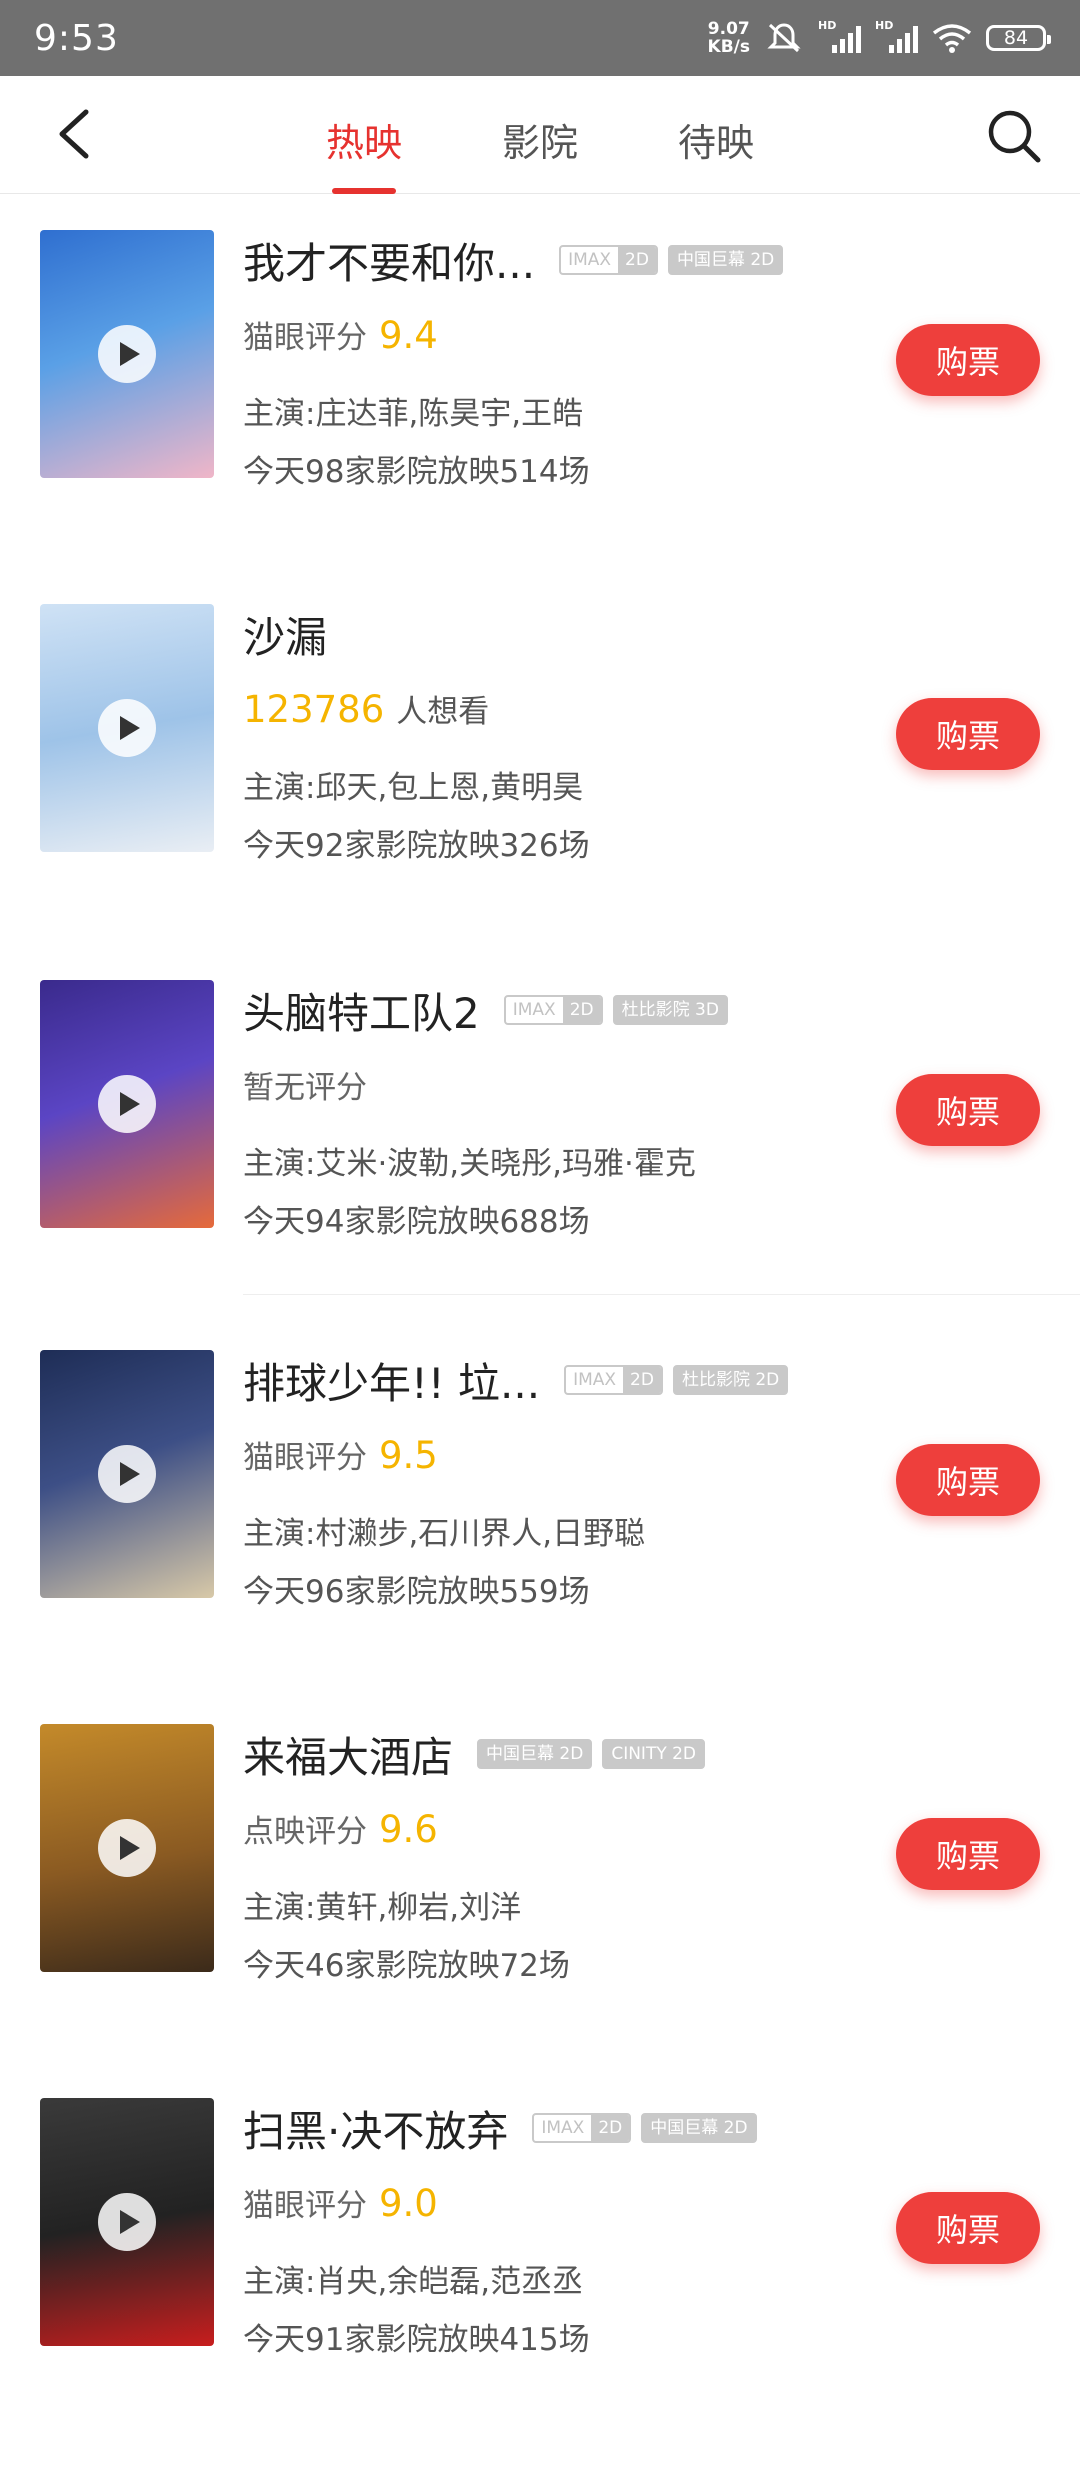 Image resolution: width=1080 pixels, height=2472 pixels. I want to click on signal-1-hd-label: HD, so click(827, 25).